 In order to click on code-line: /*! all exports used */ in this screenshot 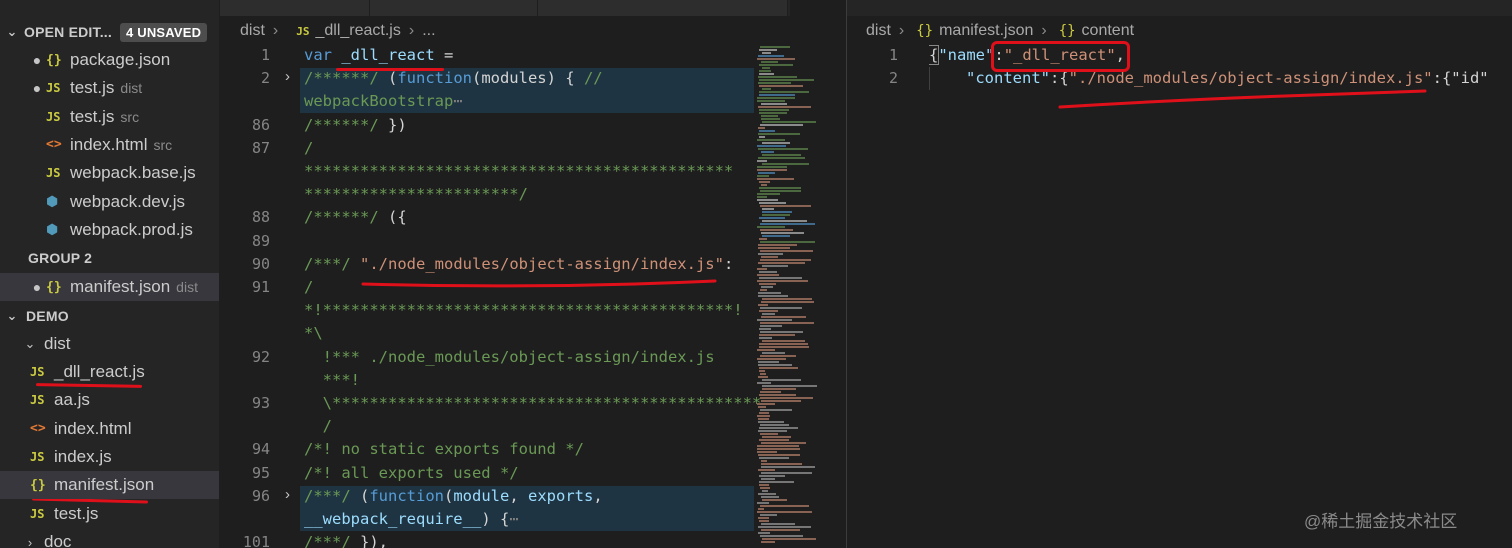, I will do `click(411, 473)`.